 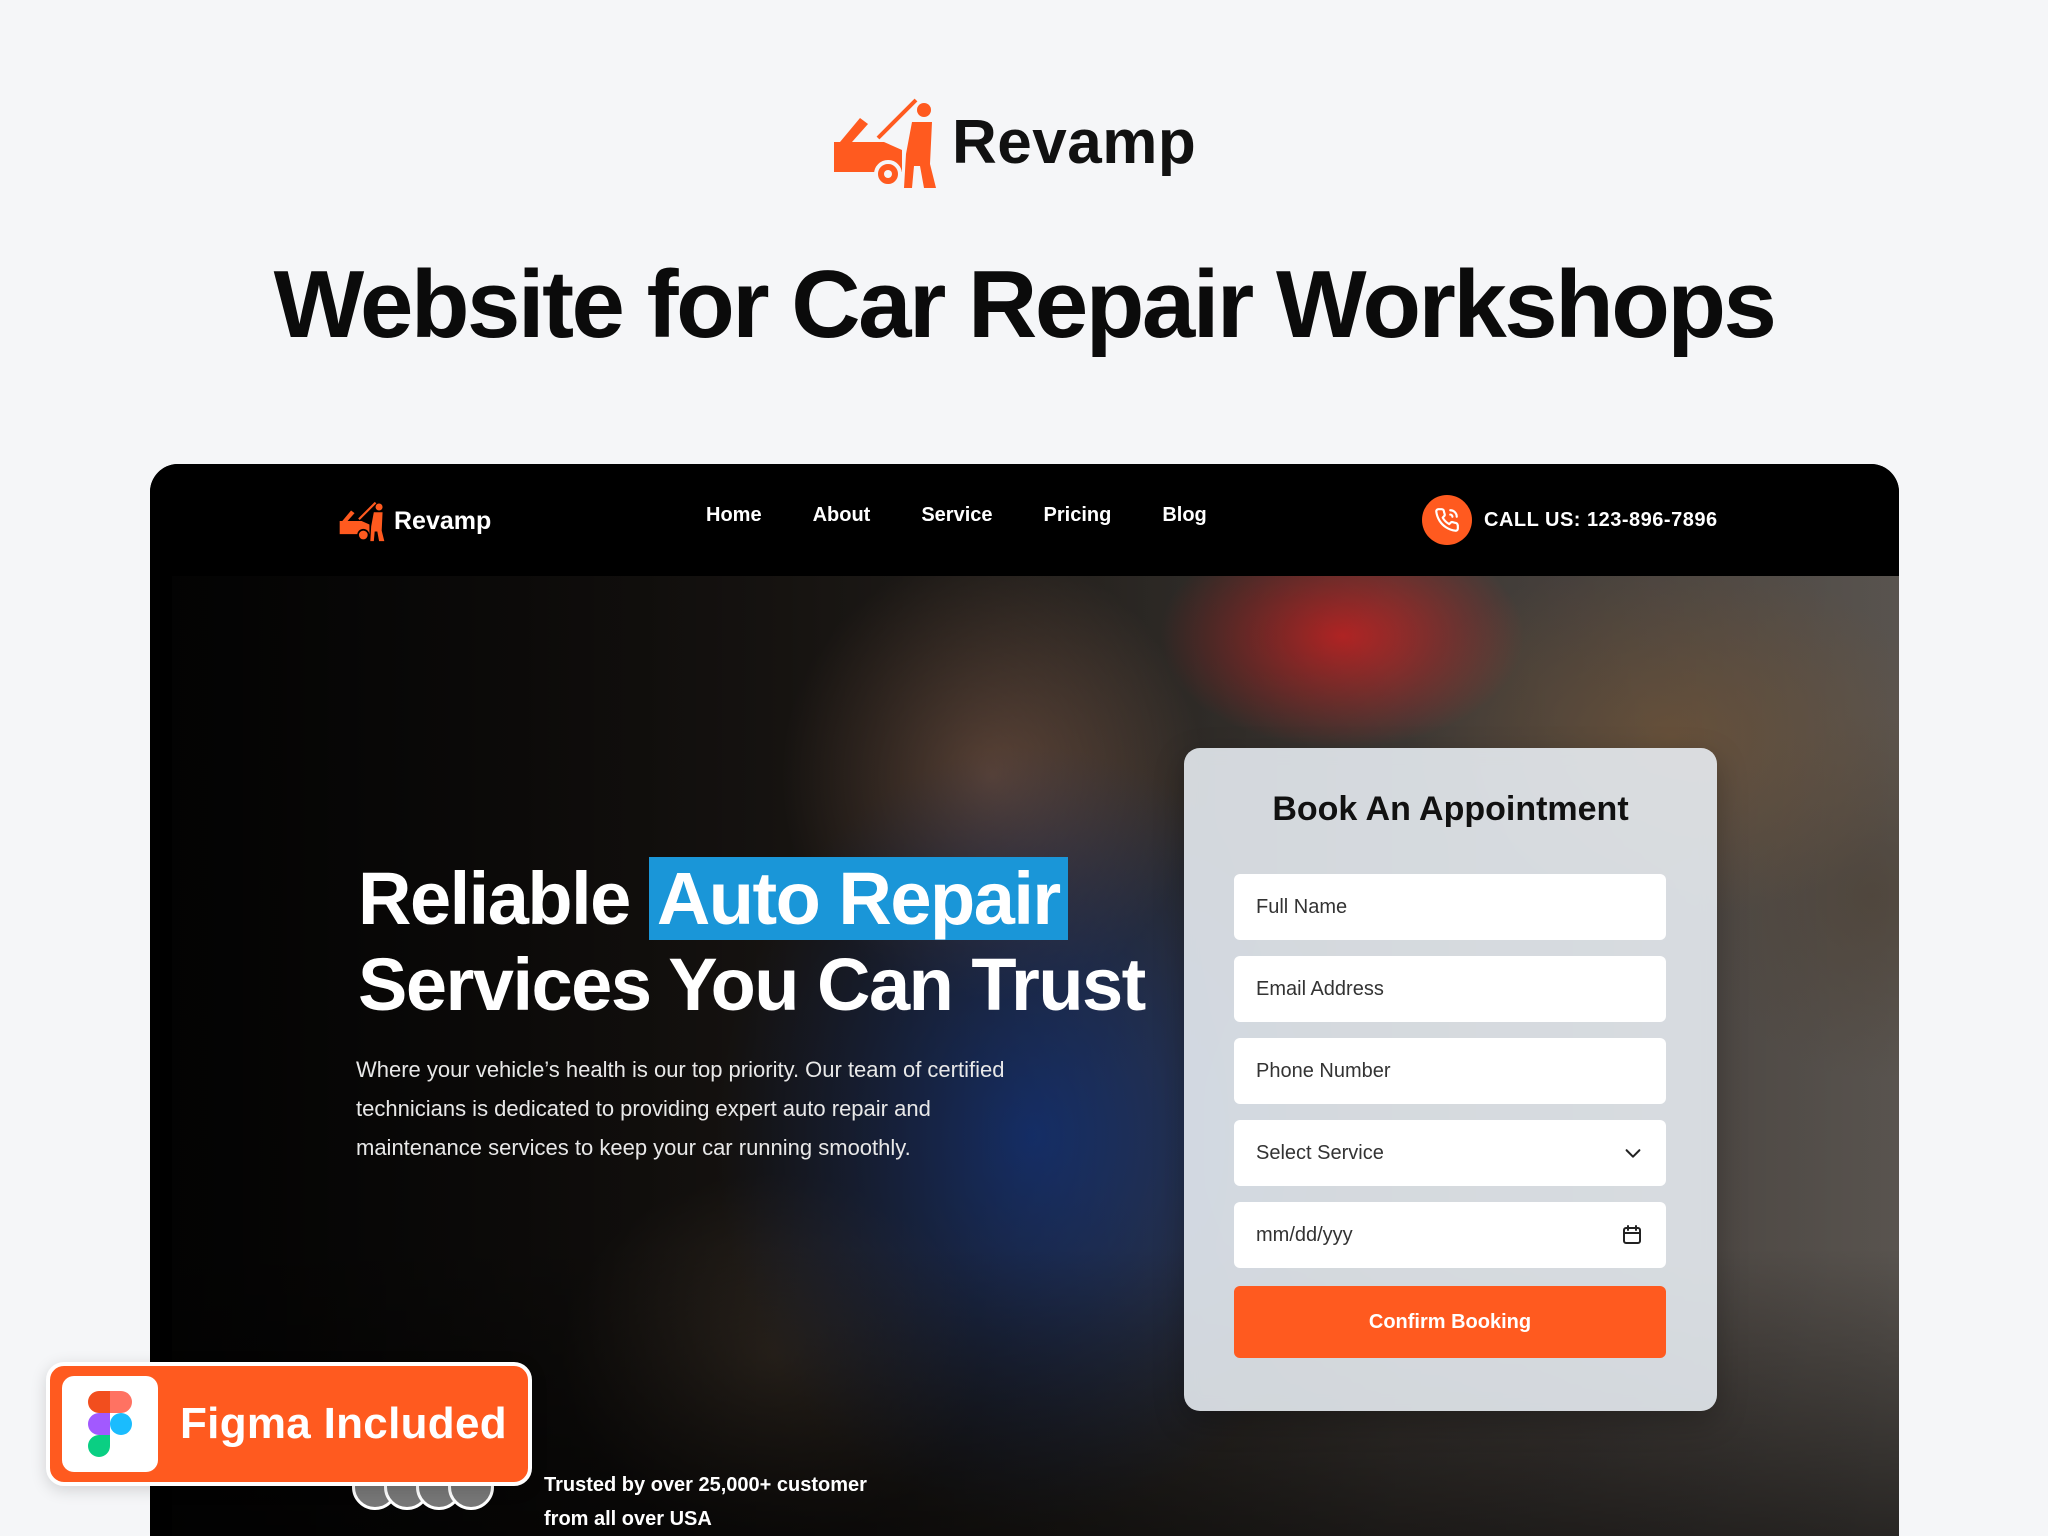 What do you see at coordinates (443, 520) in the screenshot?
I see `nav-logo-text: Revamp` at bounding box center [443, 520].